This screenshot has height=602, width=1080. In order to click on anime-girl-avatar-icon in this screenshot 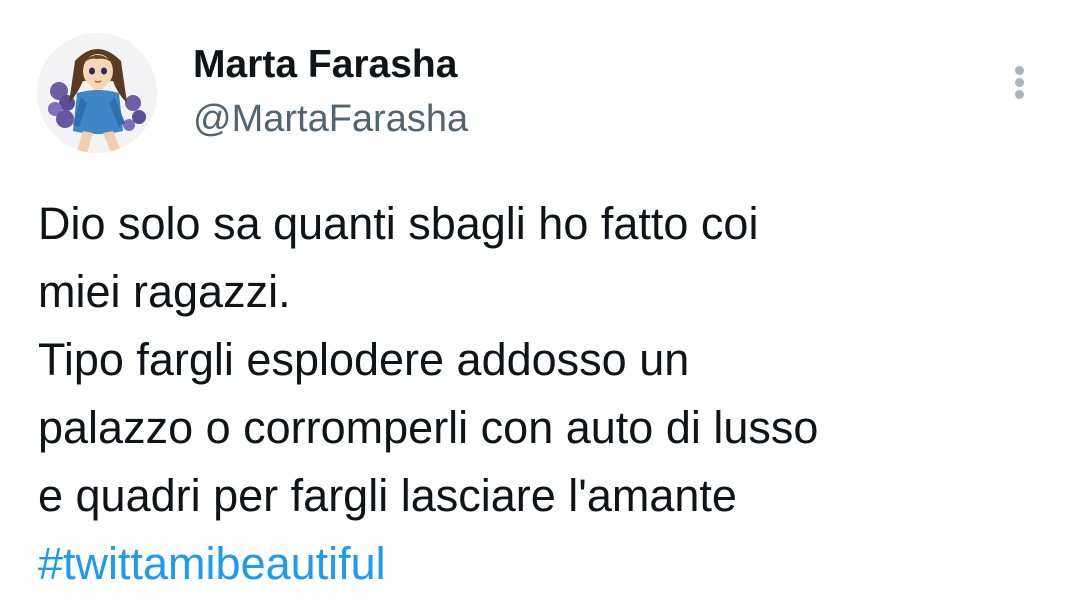, I will do `click(97, 93)`.